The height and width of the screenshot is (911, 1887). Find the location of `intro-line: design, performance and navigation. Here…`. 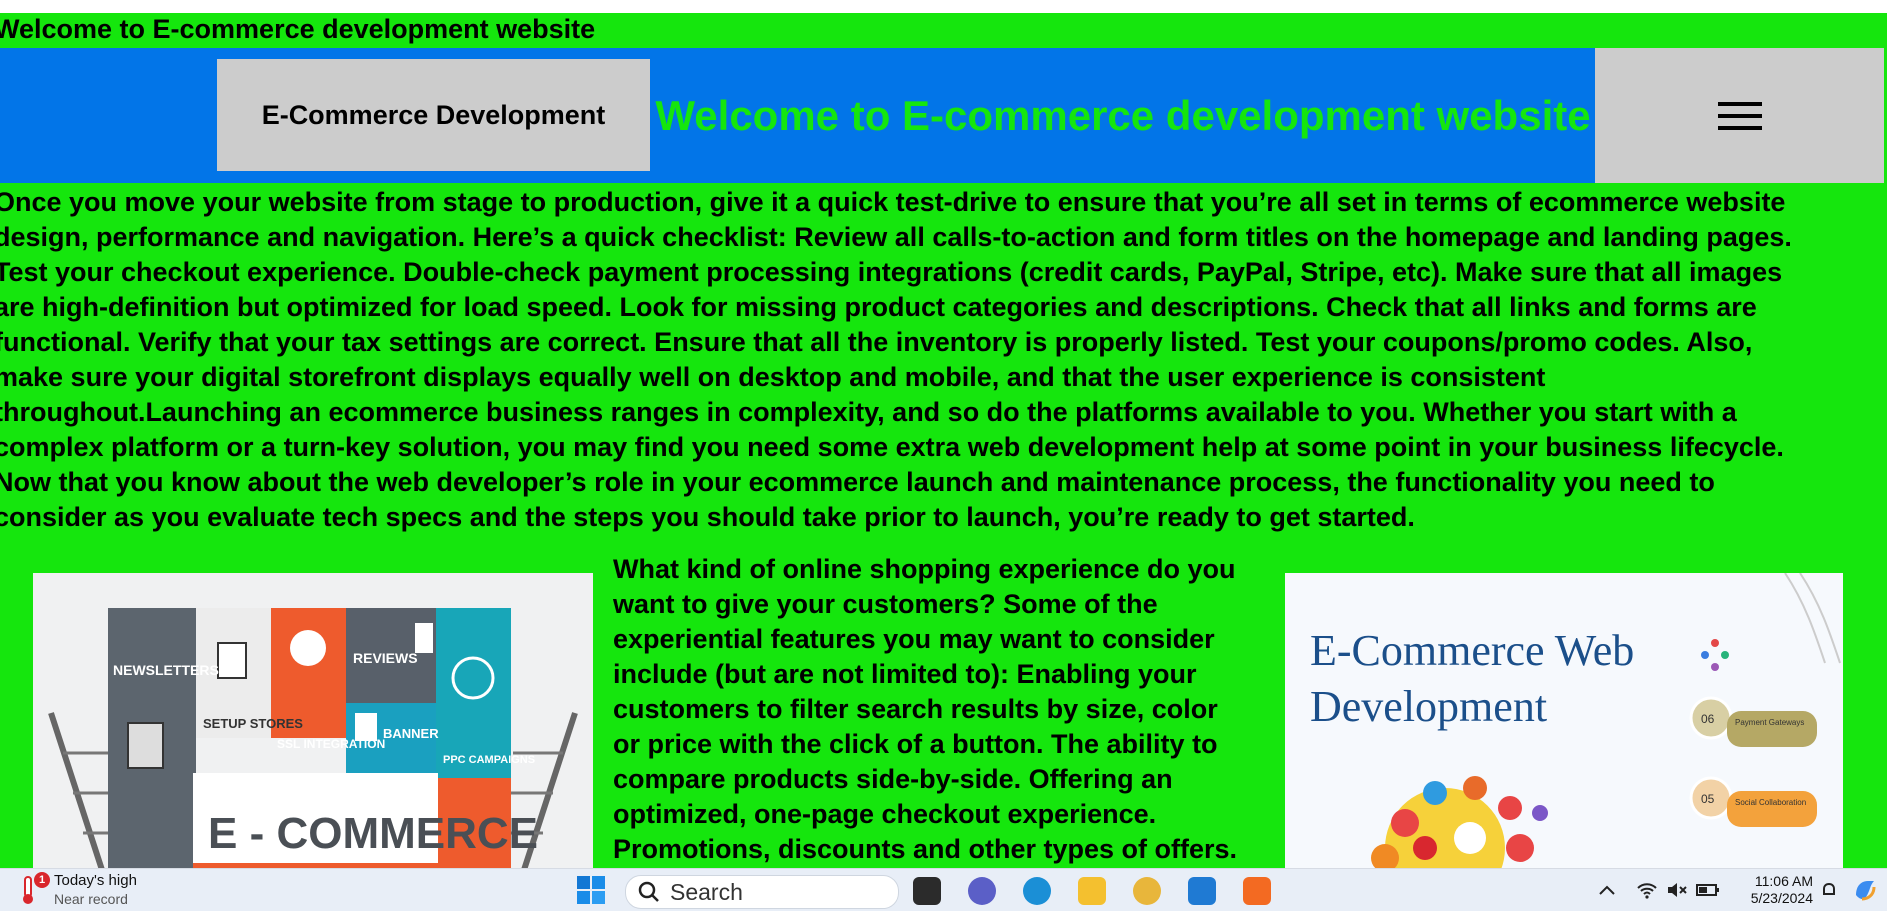

intro-line: design, performance and navigation. Here… is located at coordinates (896, 237).